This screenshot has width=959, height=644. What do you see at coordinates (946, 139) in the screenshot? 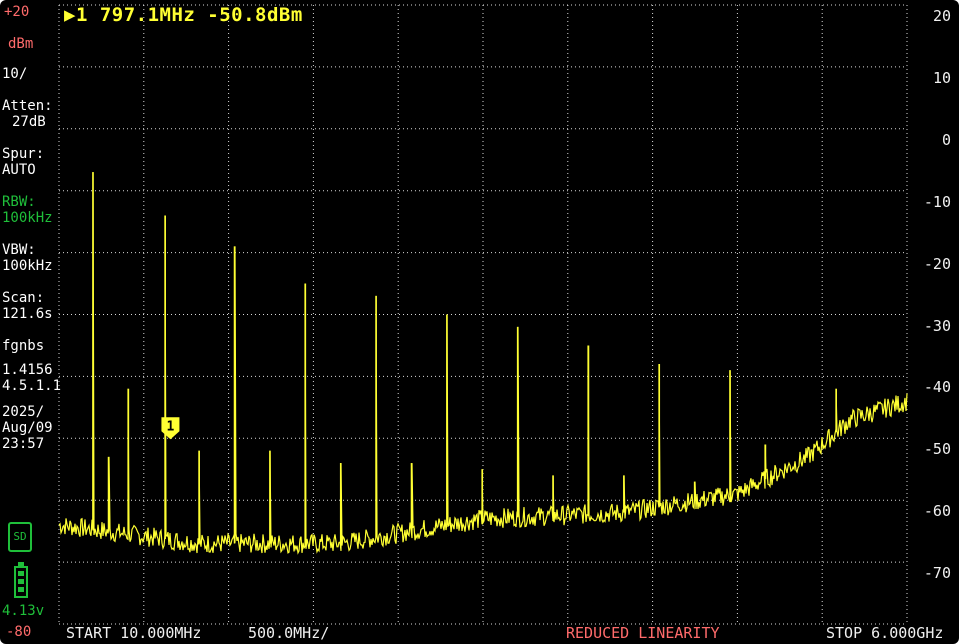
I see `right-axis-tick-label: 0` at bounding box center [946, 139].